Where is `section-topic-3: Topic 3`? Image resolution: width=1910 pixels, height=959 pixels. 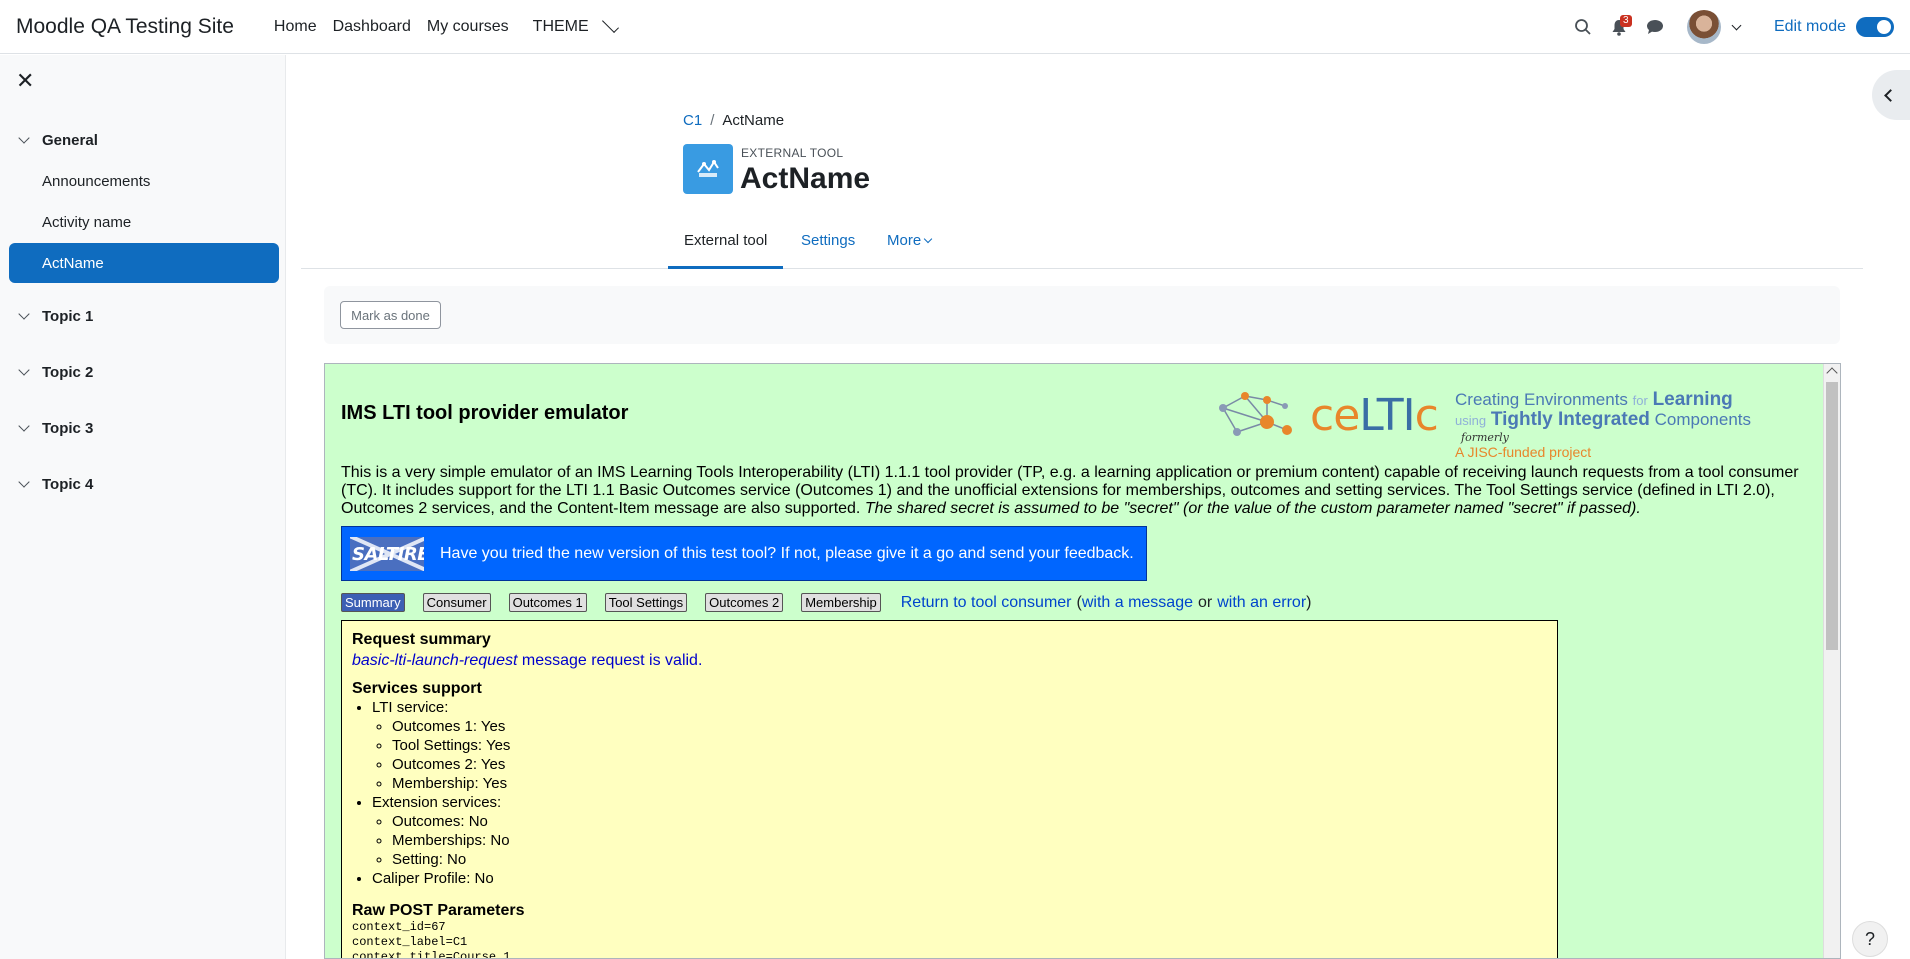 section-topic-3: Topic 3 is located at coordinates (55, 428).